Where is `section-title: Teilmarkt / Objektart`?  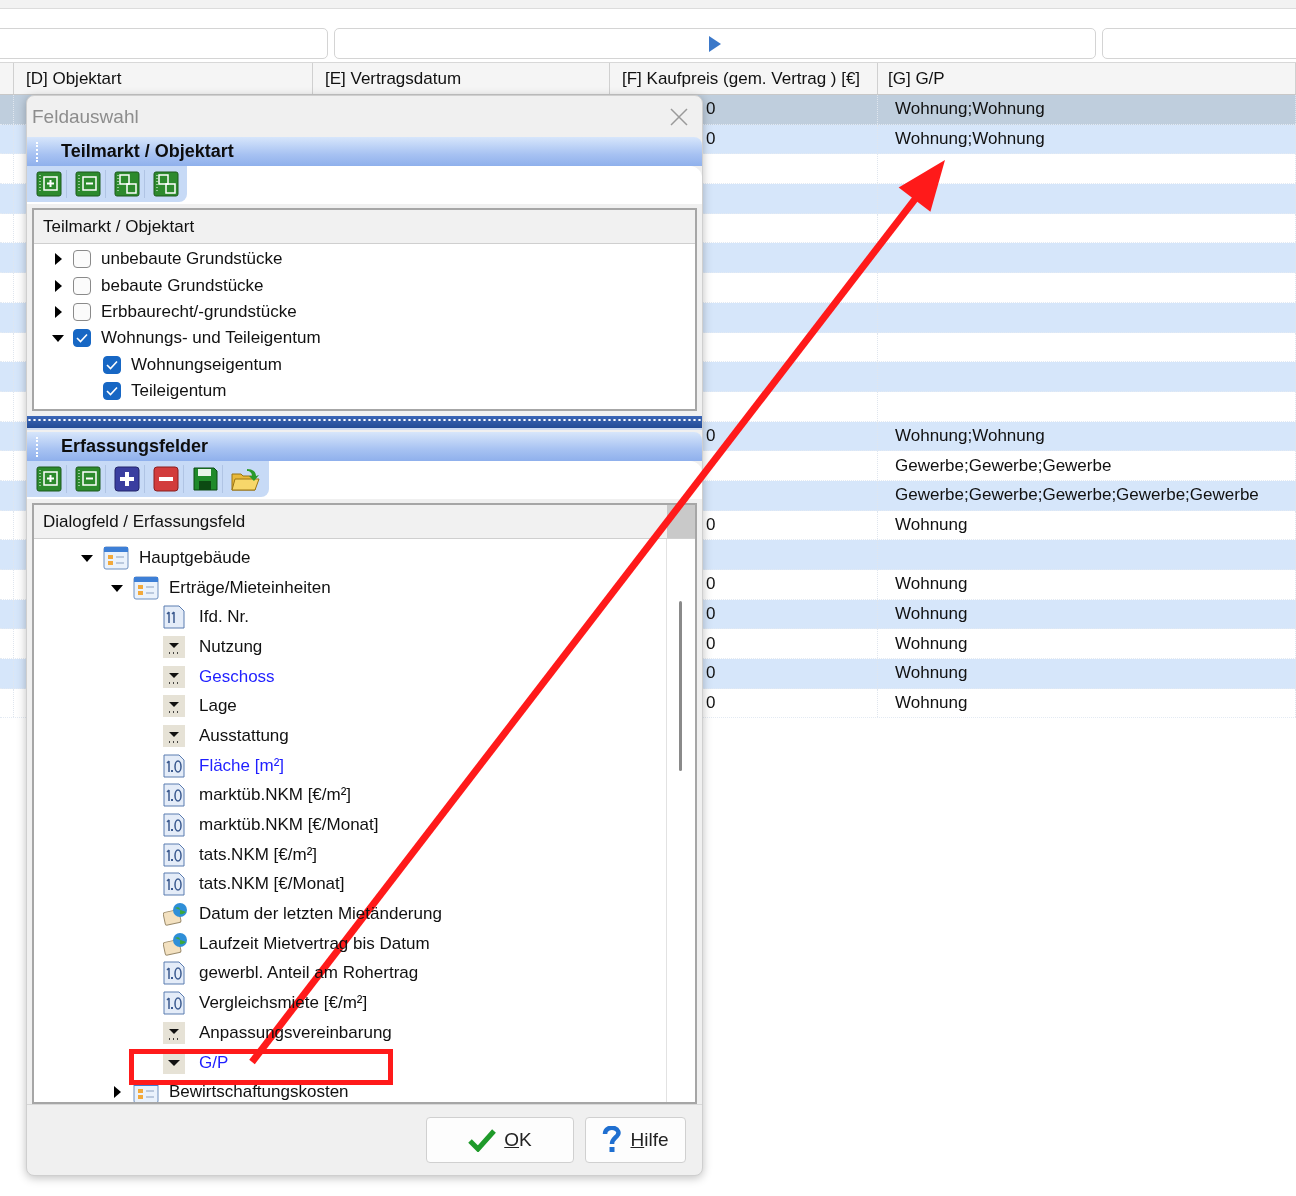
section-title: Teilmarkt / Objektart is located at coordinates (147, 151).